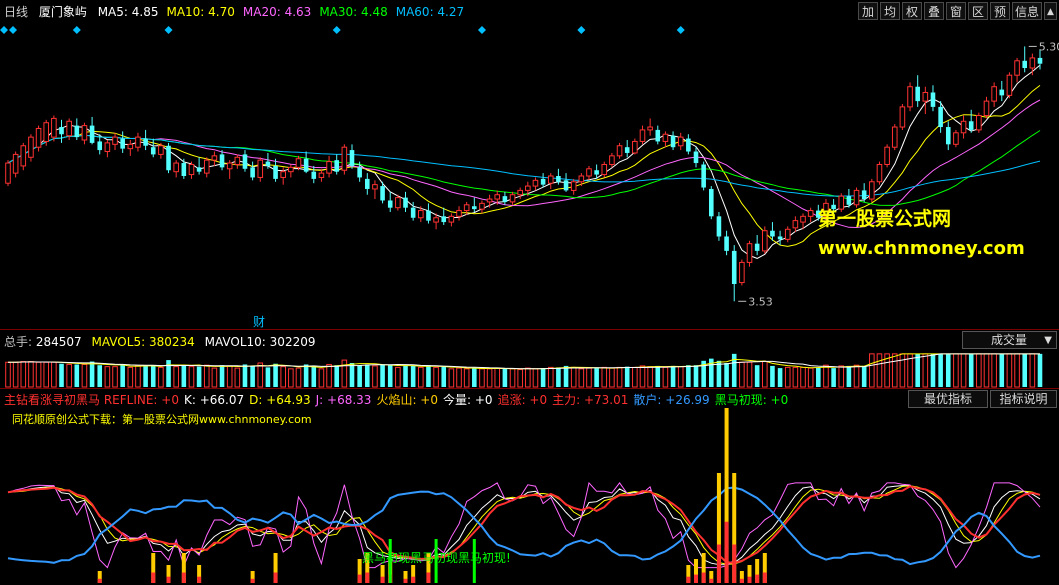 Image resolution: width=1059 pixels, height=585 pixels. What do you see at coordinates (1049, 46) in the screenshot?
I see `high-price-label: 5.30` at bounding box center [1049, 46].